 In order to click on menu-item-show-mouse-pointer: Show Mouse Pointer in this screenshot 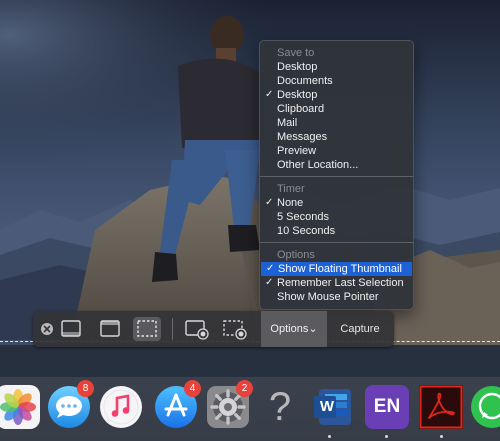, I will do `click(336, 297)`.